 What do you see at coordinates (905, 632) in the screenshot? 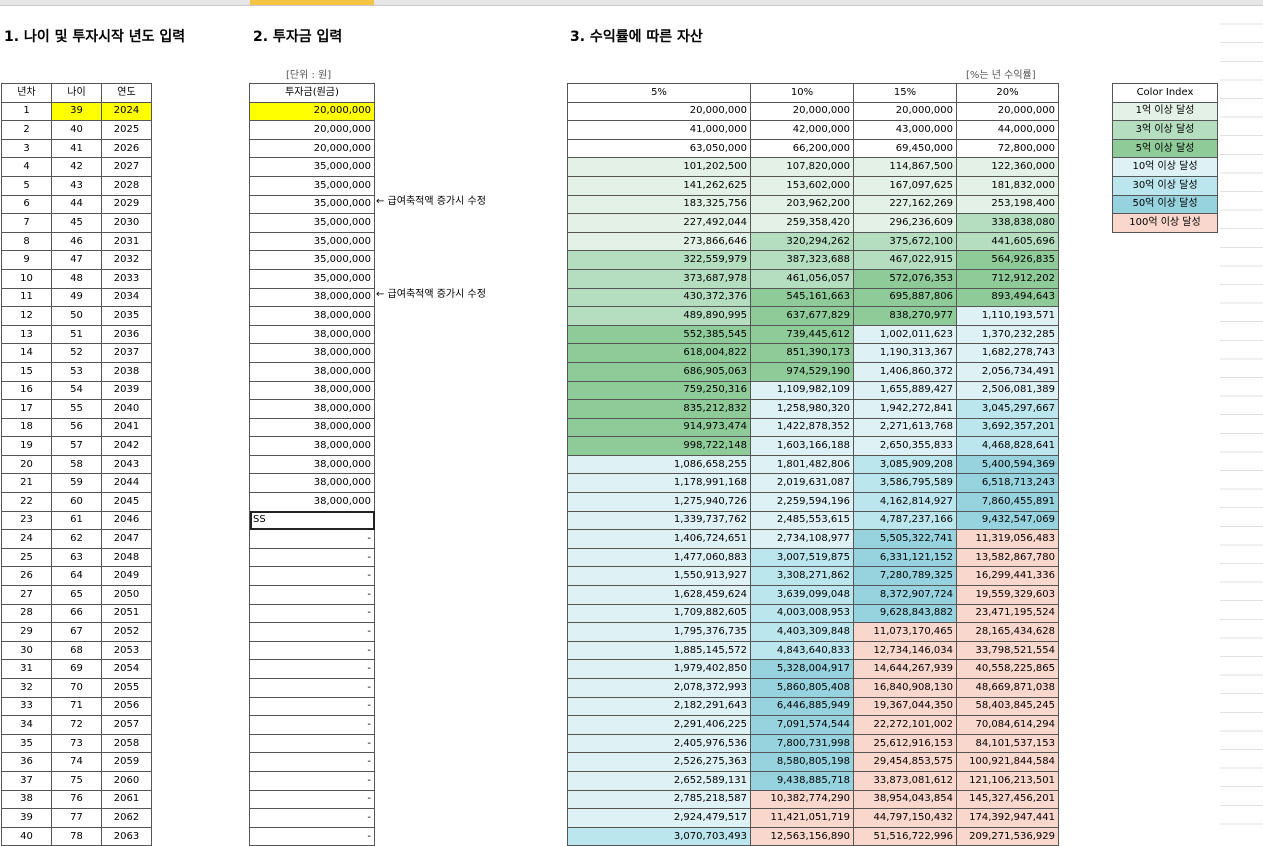
I see `asset-cell: 11,073,170,465` at bounding box center [905, 632].